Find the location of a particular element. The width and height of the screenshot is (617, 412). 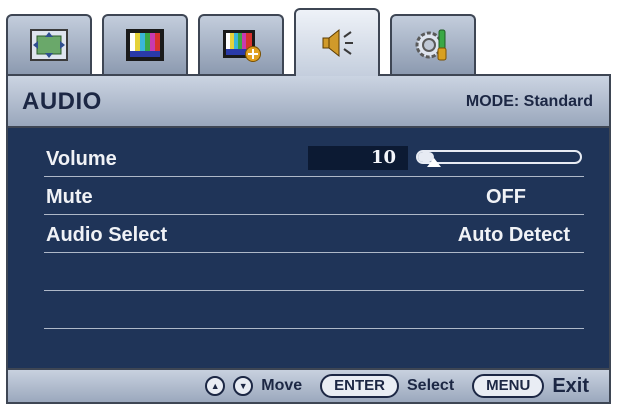

picture-icon is located at coordinates (145, 45).